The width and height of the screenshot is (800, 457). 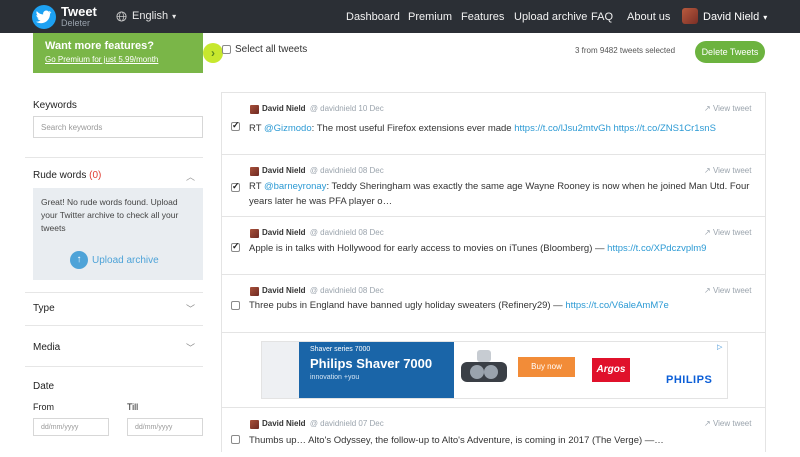 What do you see at coordinates (271, 49) in the screenshot?
I see `select-all-label: Select all tweets` at bounding box center [271, 49].